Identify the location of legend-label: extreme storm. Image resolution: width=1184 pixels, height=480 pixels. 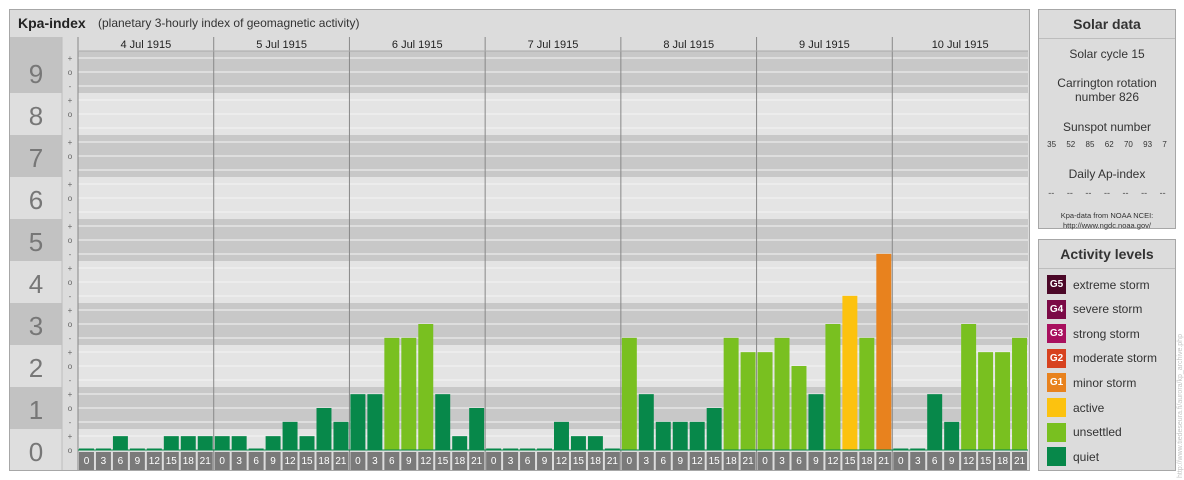
(1111, 284).